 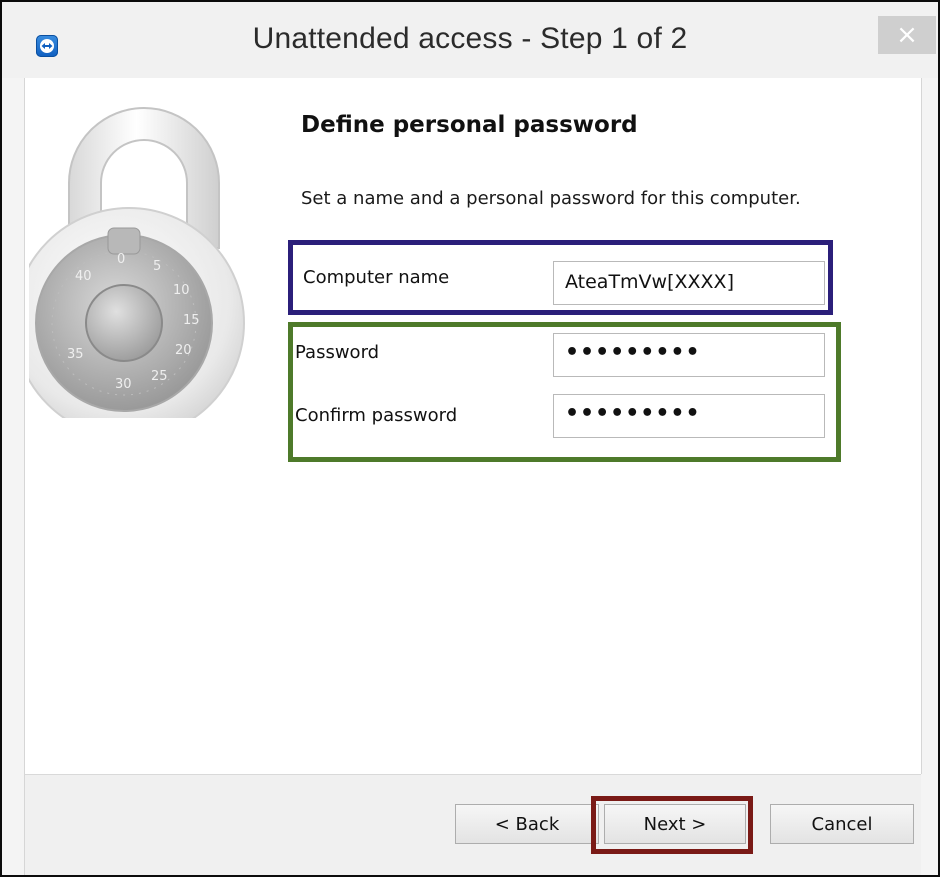 What do you see at coordinates (157, 266) in the screenshot?
I see `dial-number: 5` at bounding box center [157, 266].